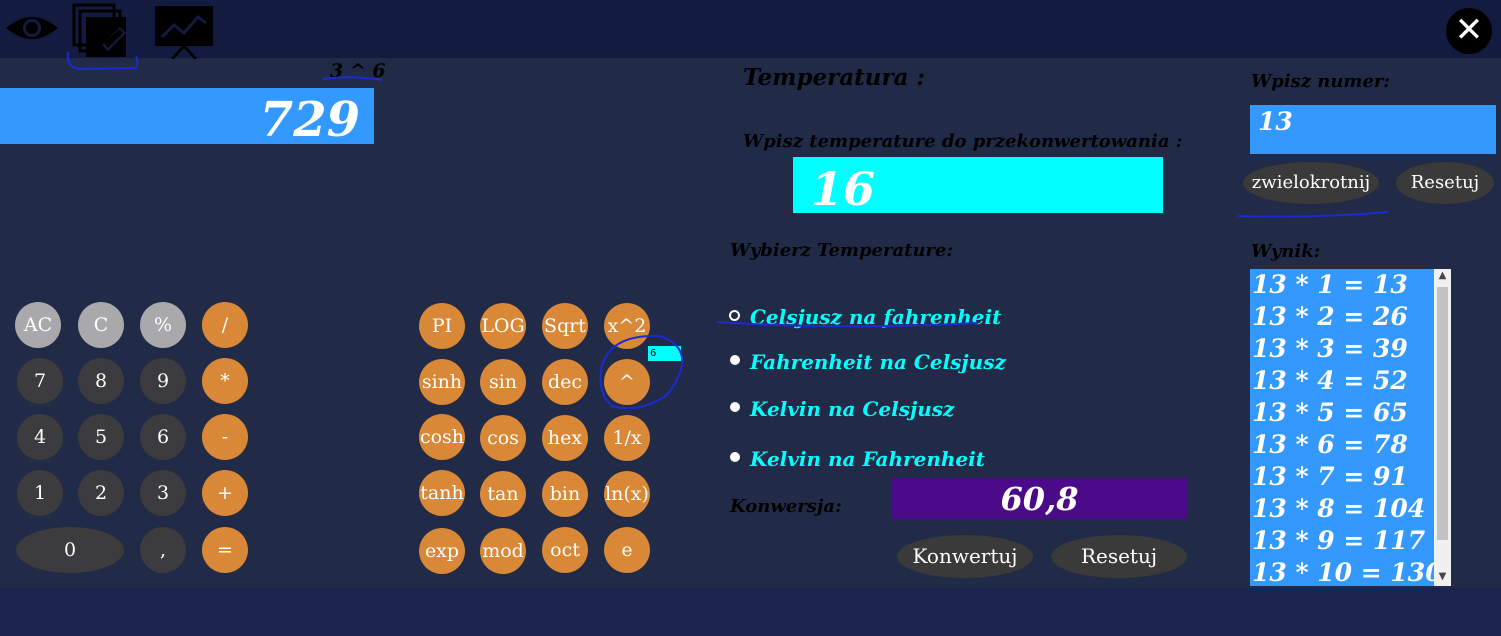 The image size is (1501, 636). I want to click on temperature-title: Temperatura :, so click(834, 77).